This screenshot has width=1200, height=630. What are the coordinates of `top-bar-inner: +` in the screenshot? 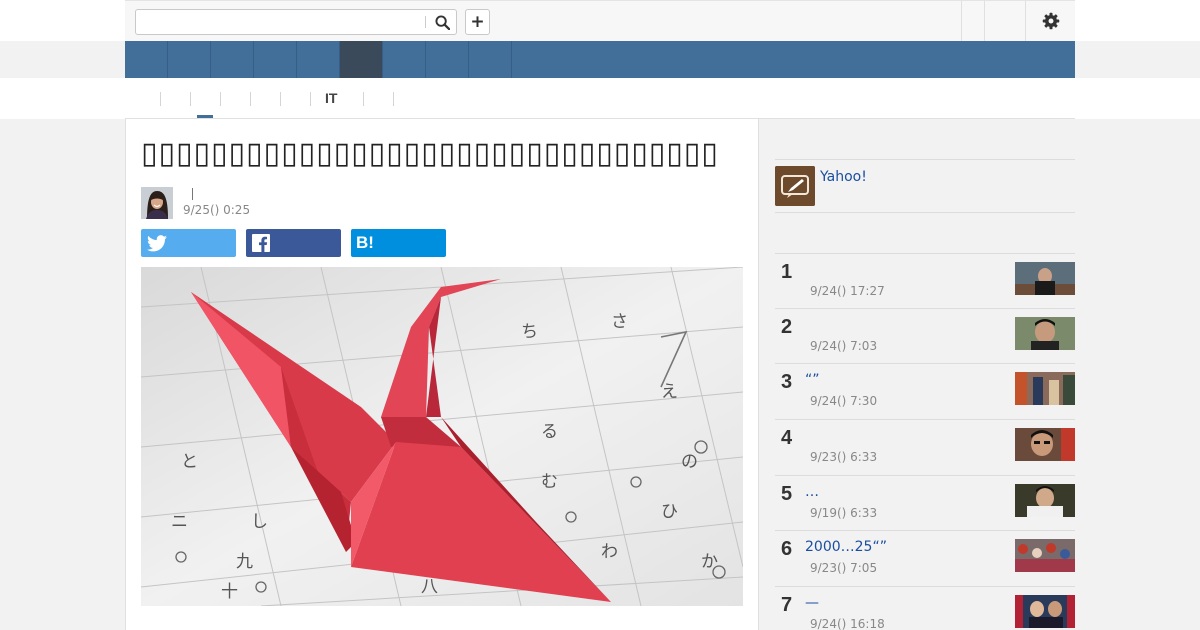 It's located at (600, 20).